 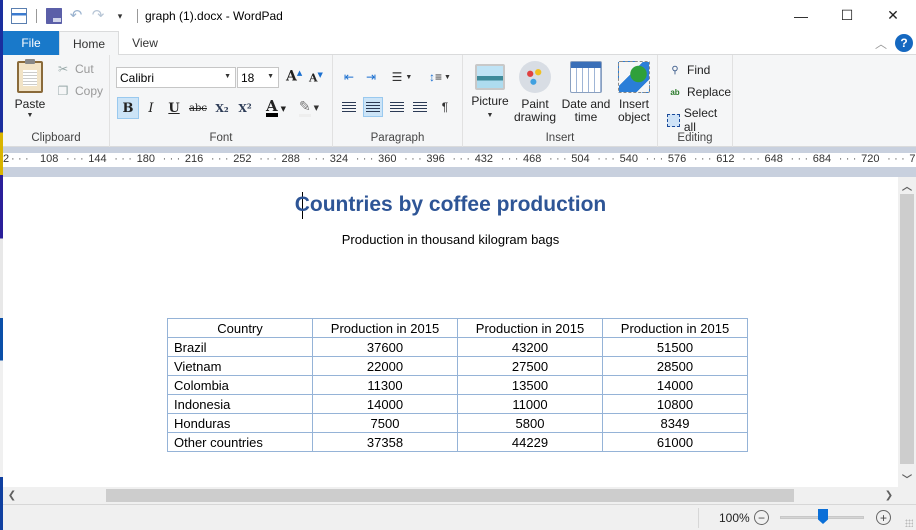 What do you see at coordinates (801, 15) in the screenshot?
I see `minimize-button: —` at bounding box center [801, 15].